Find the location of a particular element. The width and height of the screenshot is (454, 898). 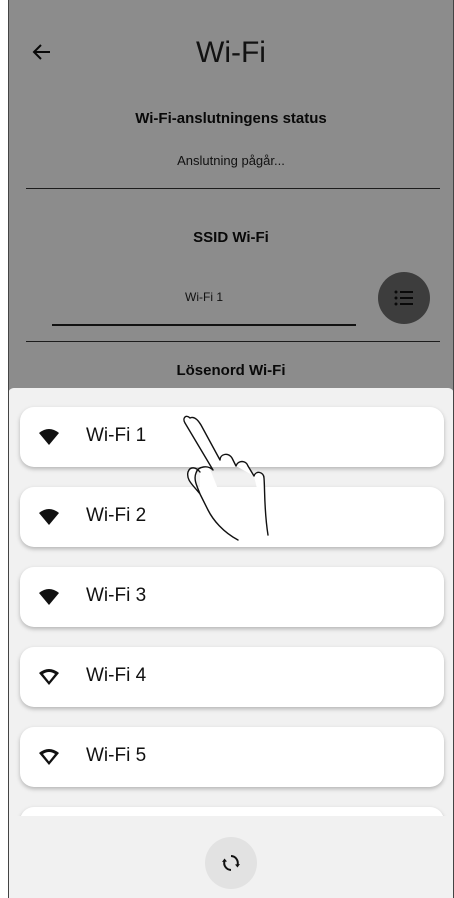

frame-edge is located at coordinates (8, 449).